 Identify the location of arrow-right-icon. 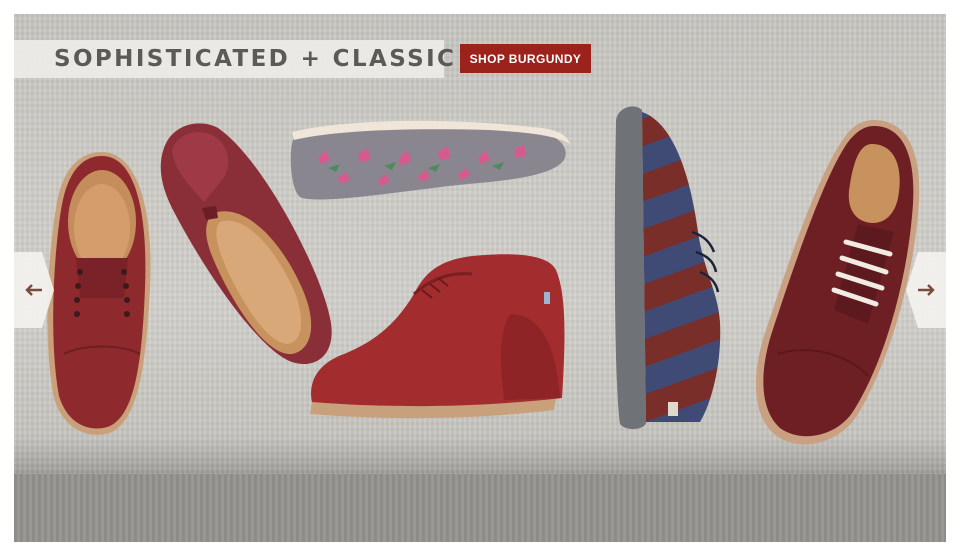
(926, 290).